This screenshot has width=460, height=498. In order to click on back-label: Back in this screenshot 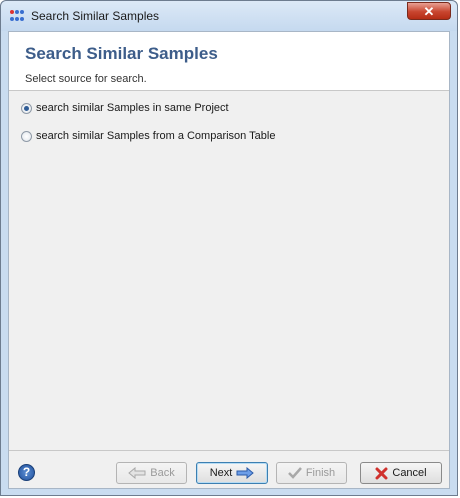, I will do `click(162, 473)`.